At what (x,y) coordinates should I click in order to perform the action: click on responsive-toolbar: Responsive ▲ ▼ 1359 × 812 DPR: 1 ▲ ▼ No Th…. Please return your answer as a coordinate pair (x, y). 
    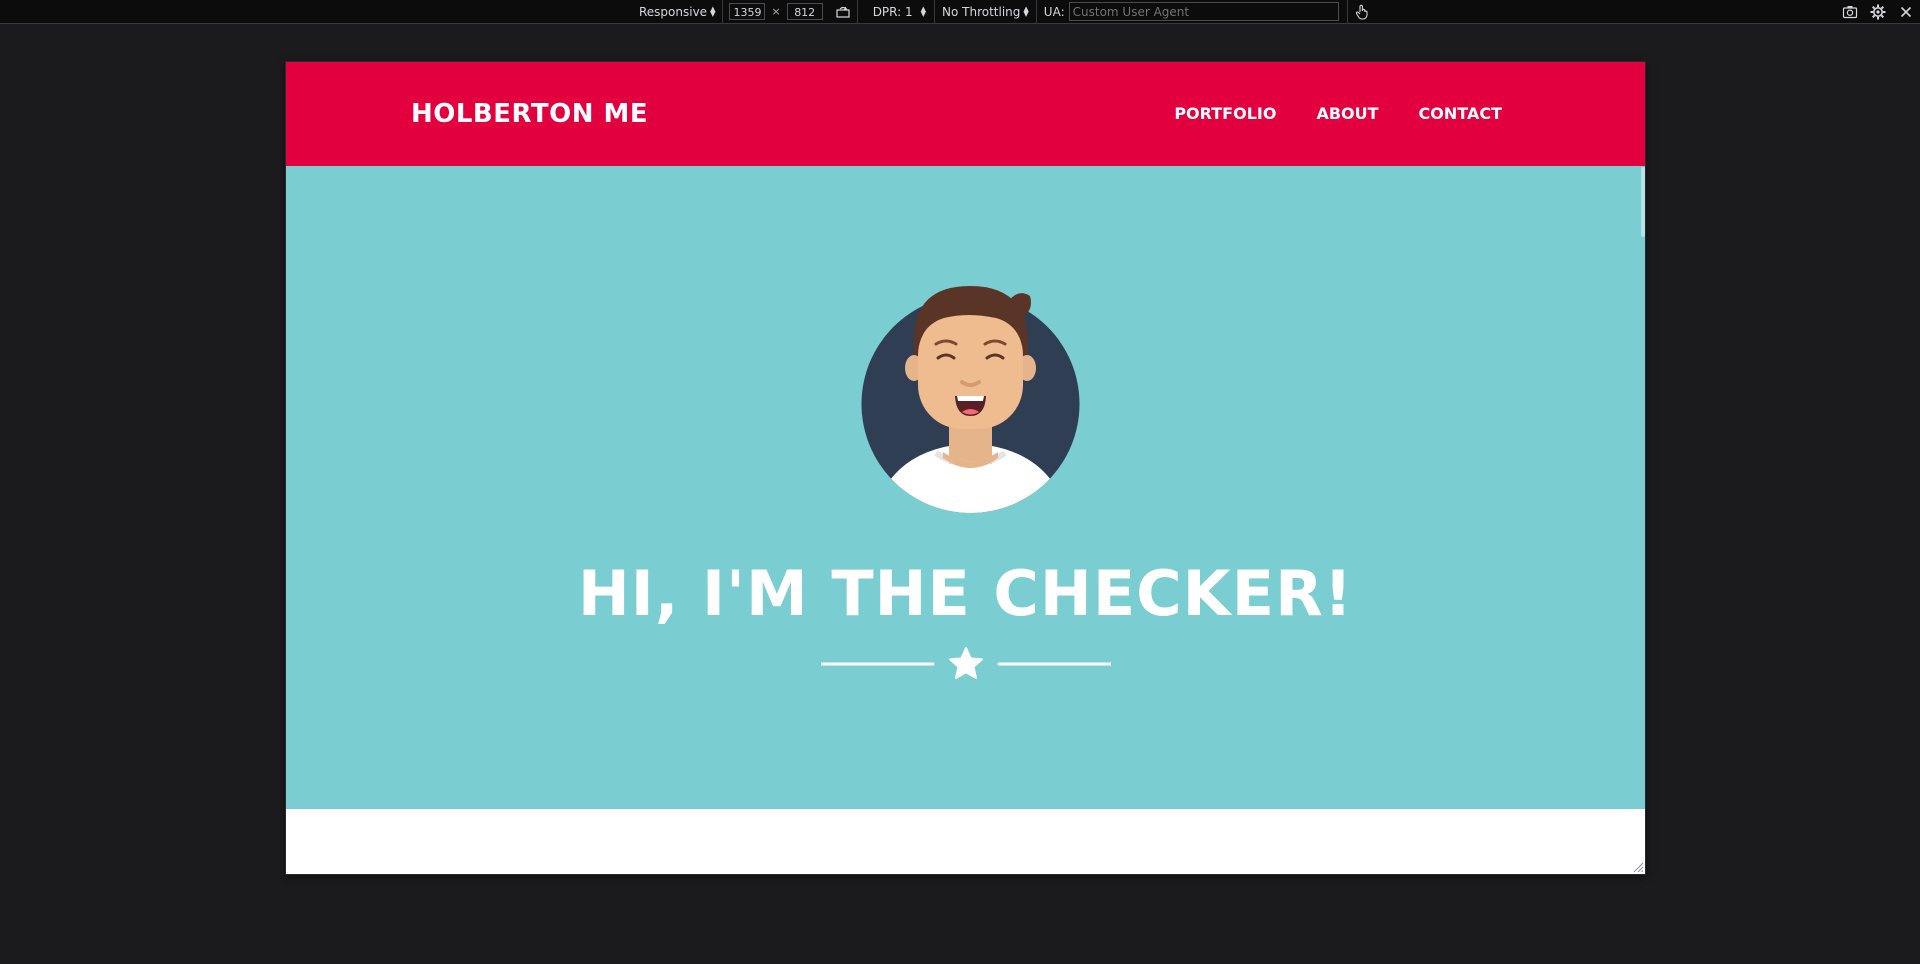
    Looking at the image, I should click on (960, 12).